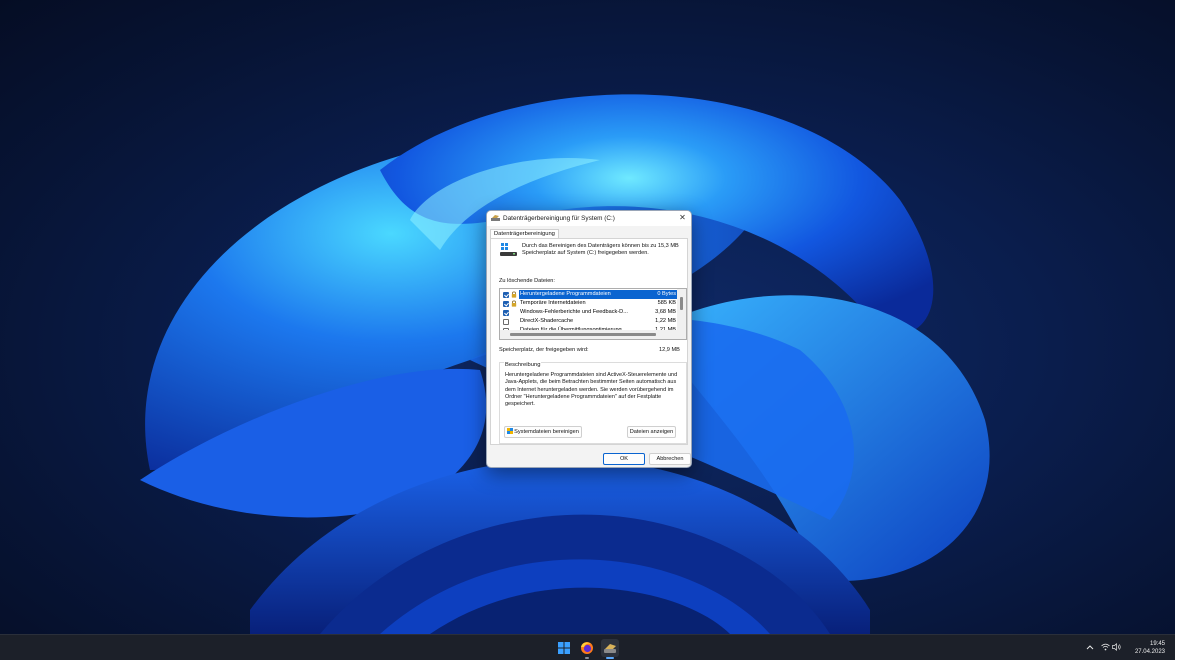 This screenshot has width=1200, height=660. Describe the element at coordinates (544, 350) in the screenshot. I see `space-label: Speicherplatz, der freigegeben wird:` at that location.